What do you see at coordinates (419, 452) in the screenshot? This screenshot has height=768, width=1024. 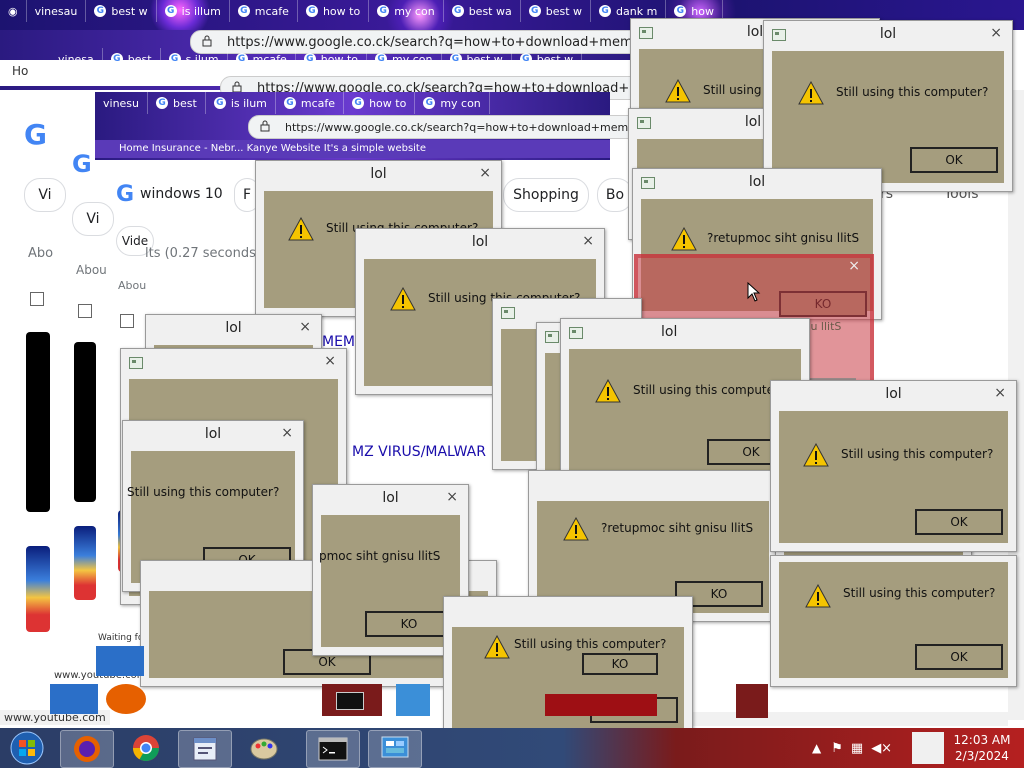 I see `result-title: MZ VIRUS/MALWAR` at bounding box center [419, 452].